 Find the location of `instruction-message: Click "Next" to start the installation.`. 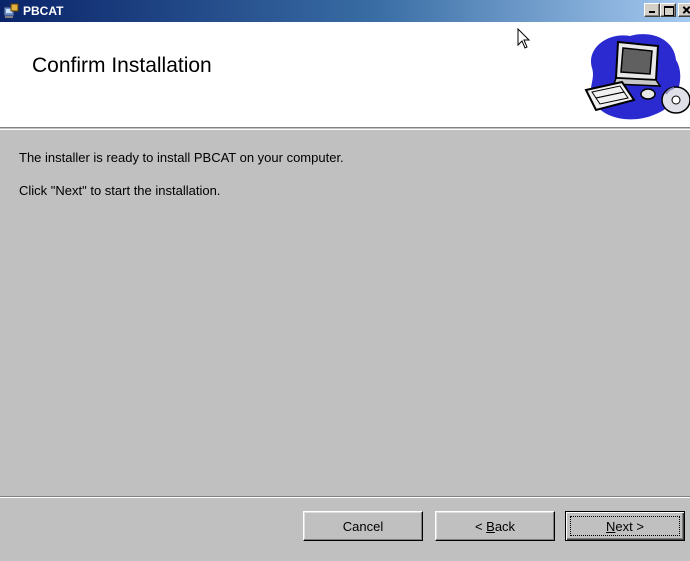

instruction-message: Click "Next" to start the installation. is located at coordinates (120, 190).